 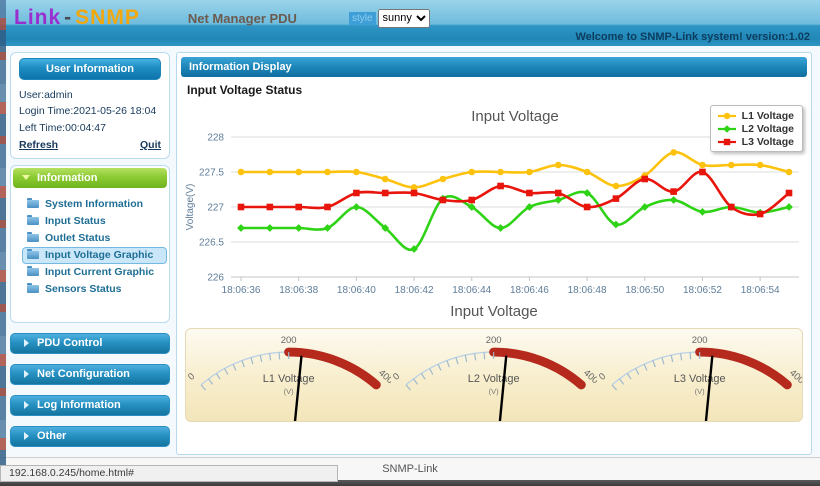 What do you see at coordinates (38, 145) in the screenshot?
I see `refresh-link: Refresh` at bounding box center [38, 145].